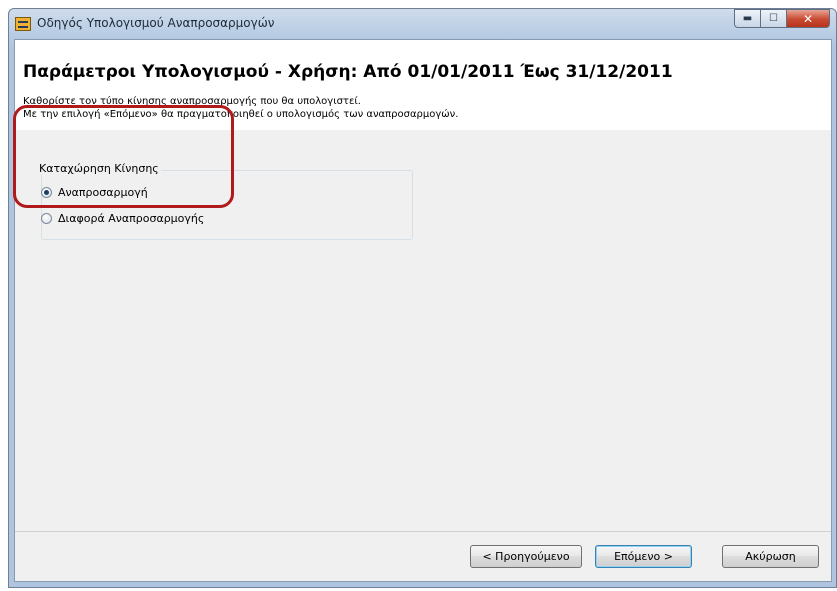 This screenshot has height=591, width=837. What do you see at coordinates (526, 556) in the screenshot?
I see `previous-button: < Προηγούμενο` at bounding box center [526, 556].